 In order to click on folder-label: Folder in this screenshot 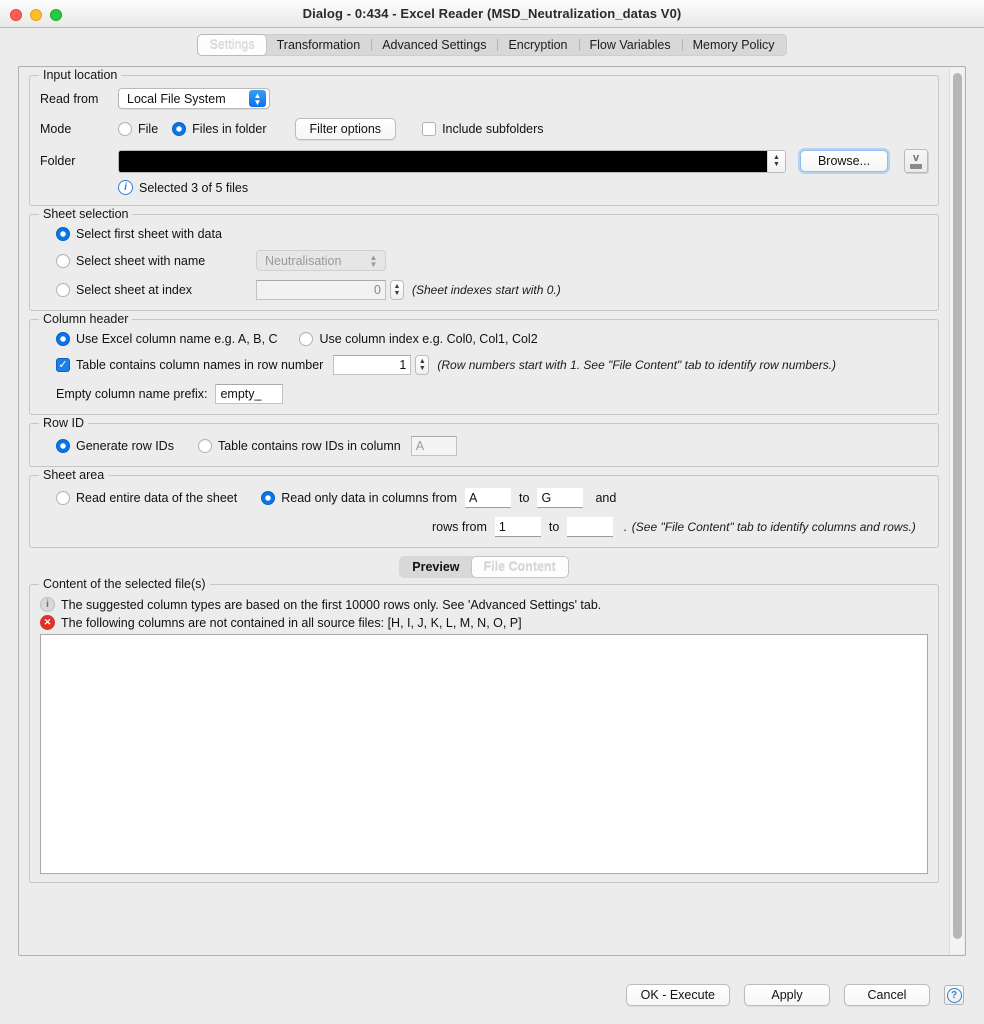, I will do `click(58, 161)`.